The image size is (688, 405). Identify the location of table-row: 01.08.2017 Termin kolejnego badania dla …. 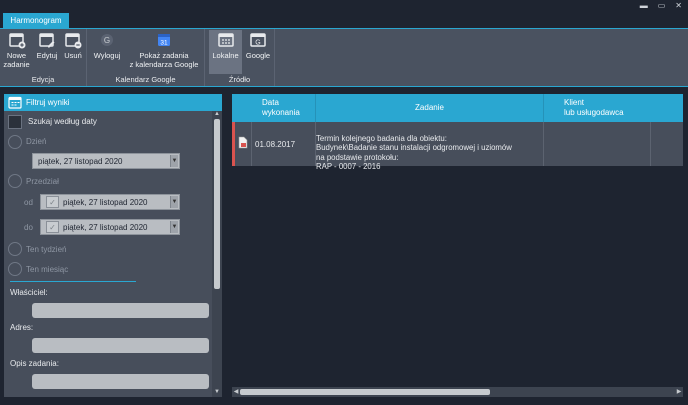
(457, 146).